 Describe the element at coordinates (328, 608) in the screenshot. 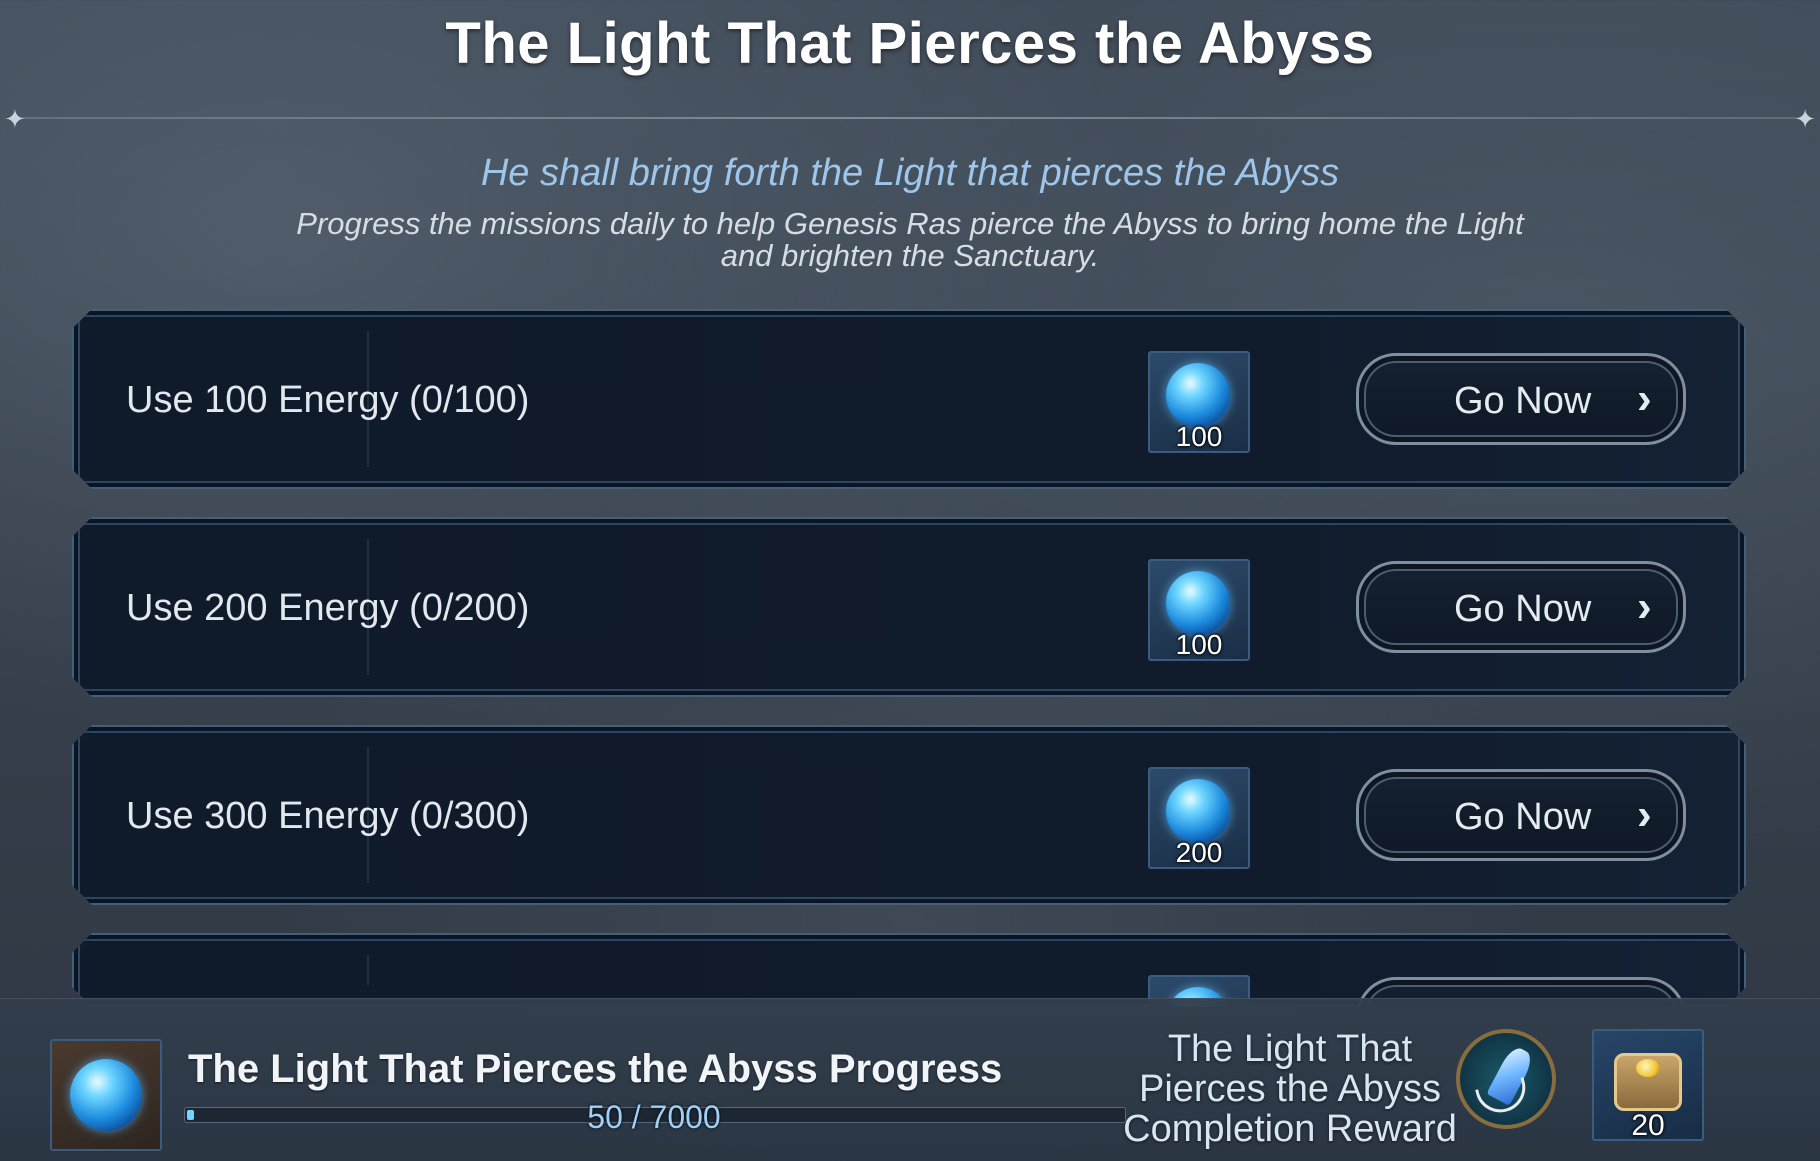

I see `mission-label: Use 200 Energy (0/200)` at that location.